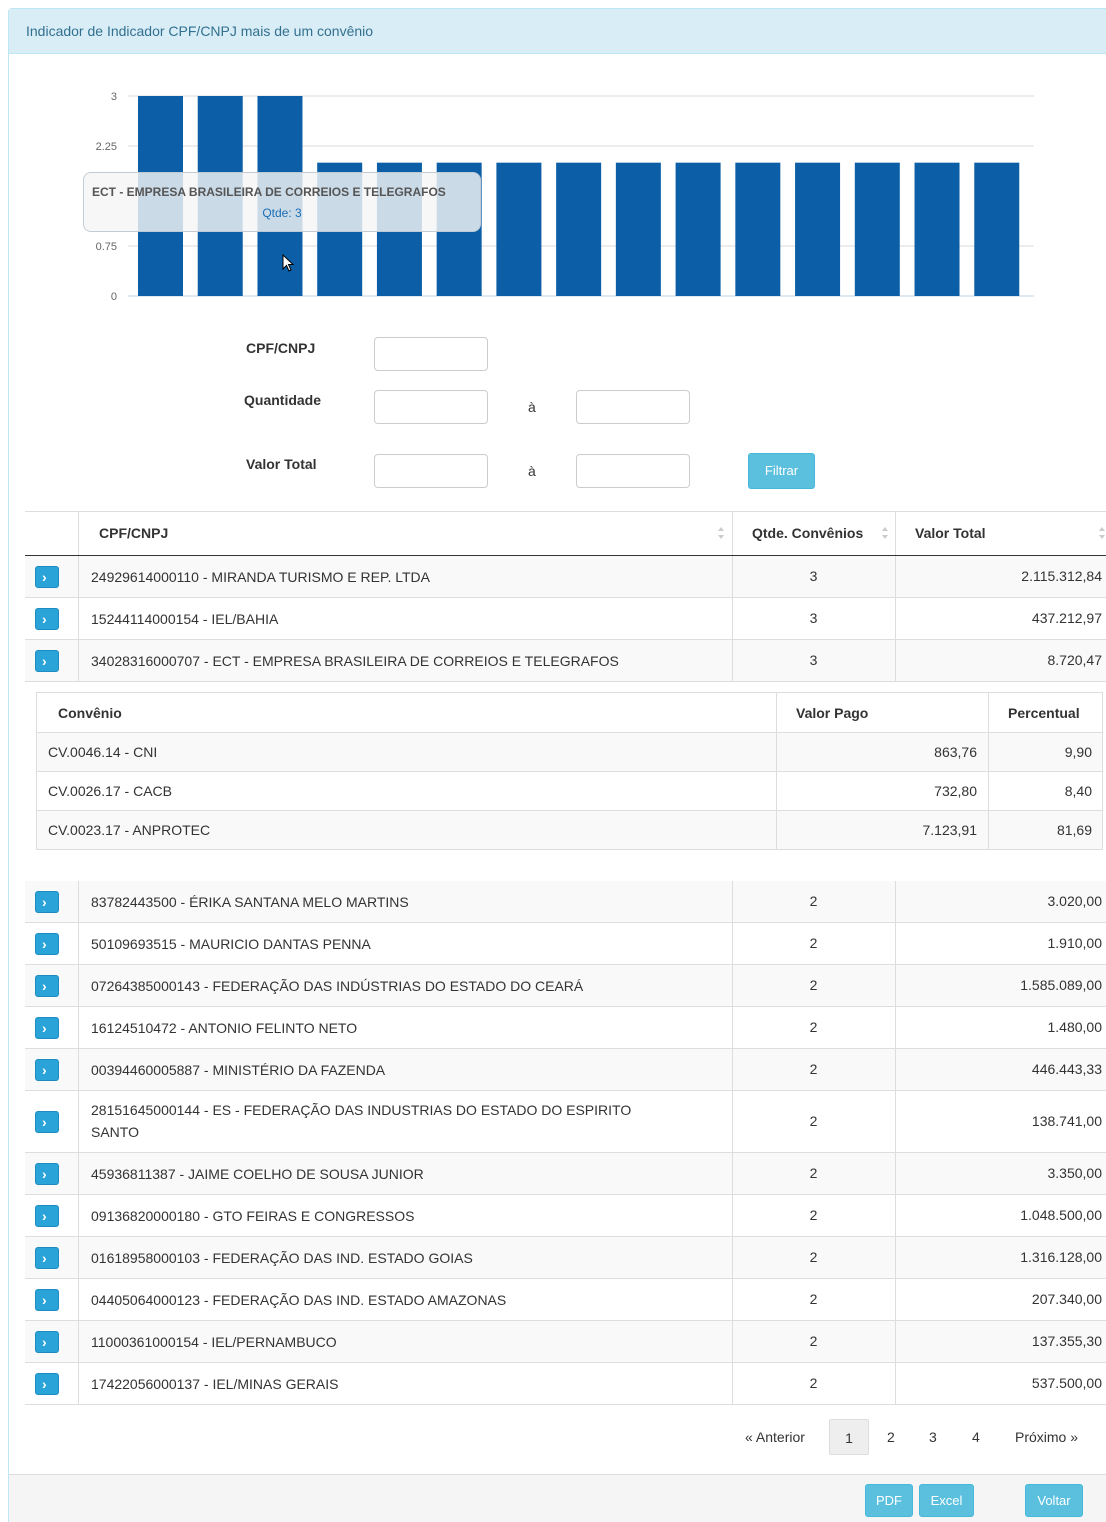 This screenshot has height=1522, width=1106. Describe the element at coordinates (1066, 1299) in the screenshot. I see `row-valor: 207.340,00` at that location.